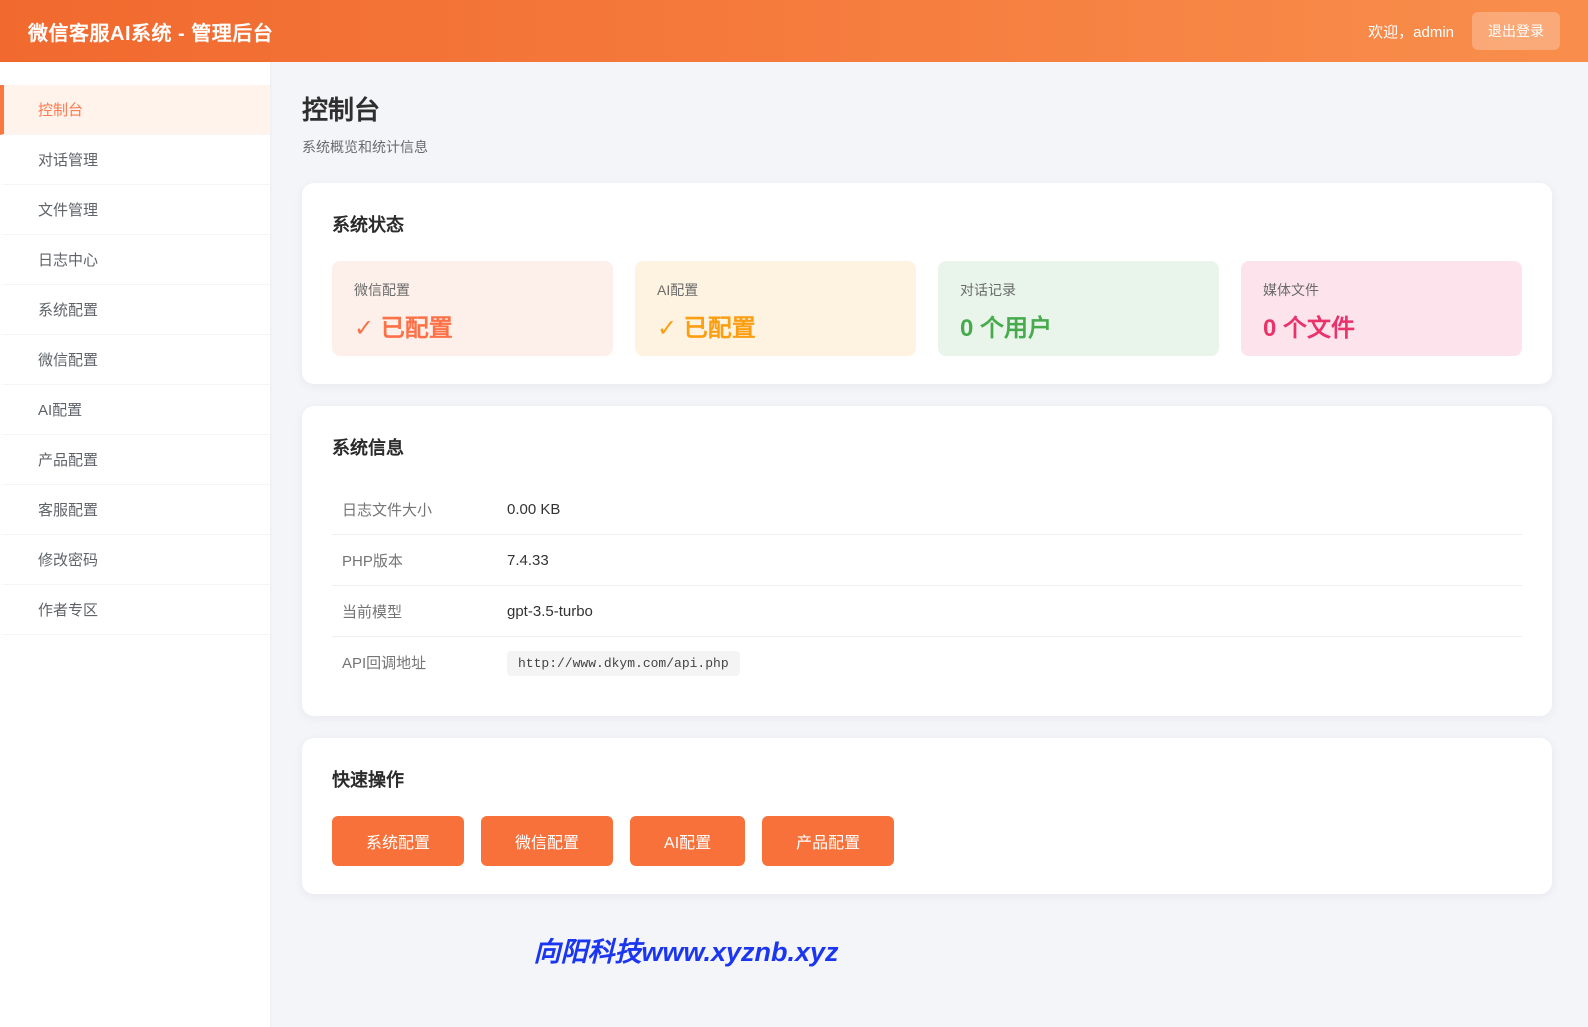  Describe the element at coordinates (1516, 31) in the screenshot. I see `logout-button: 退出登录` at that location.